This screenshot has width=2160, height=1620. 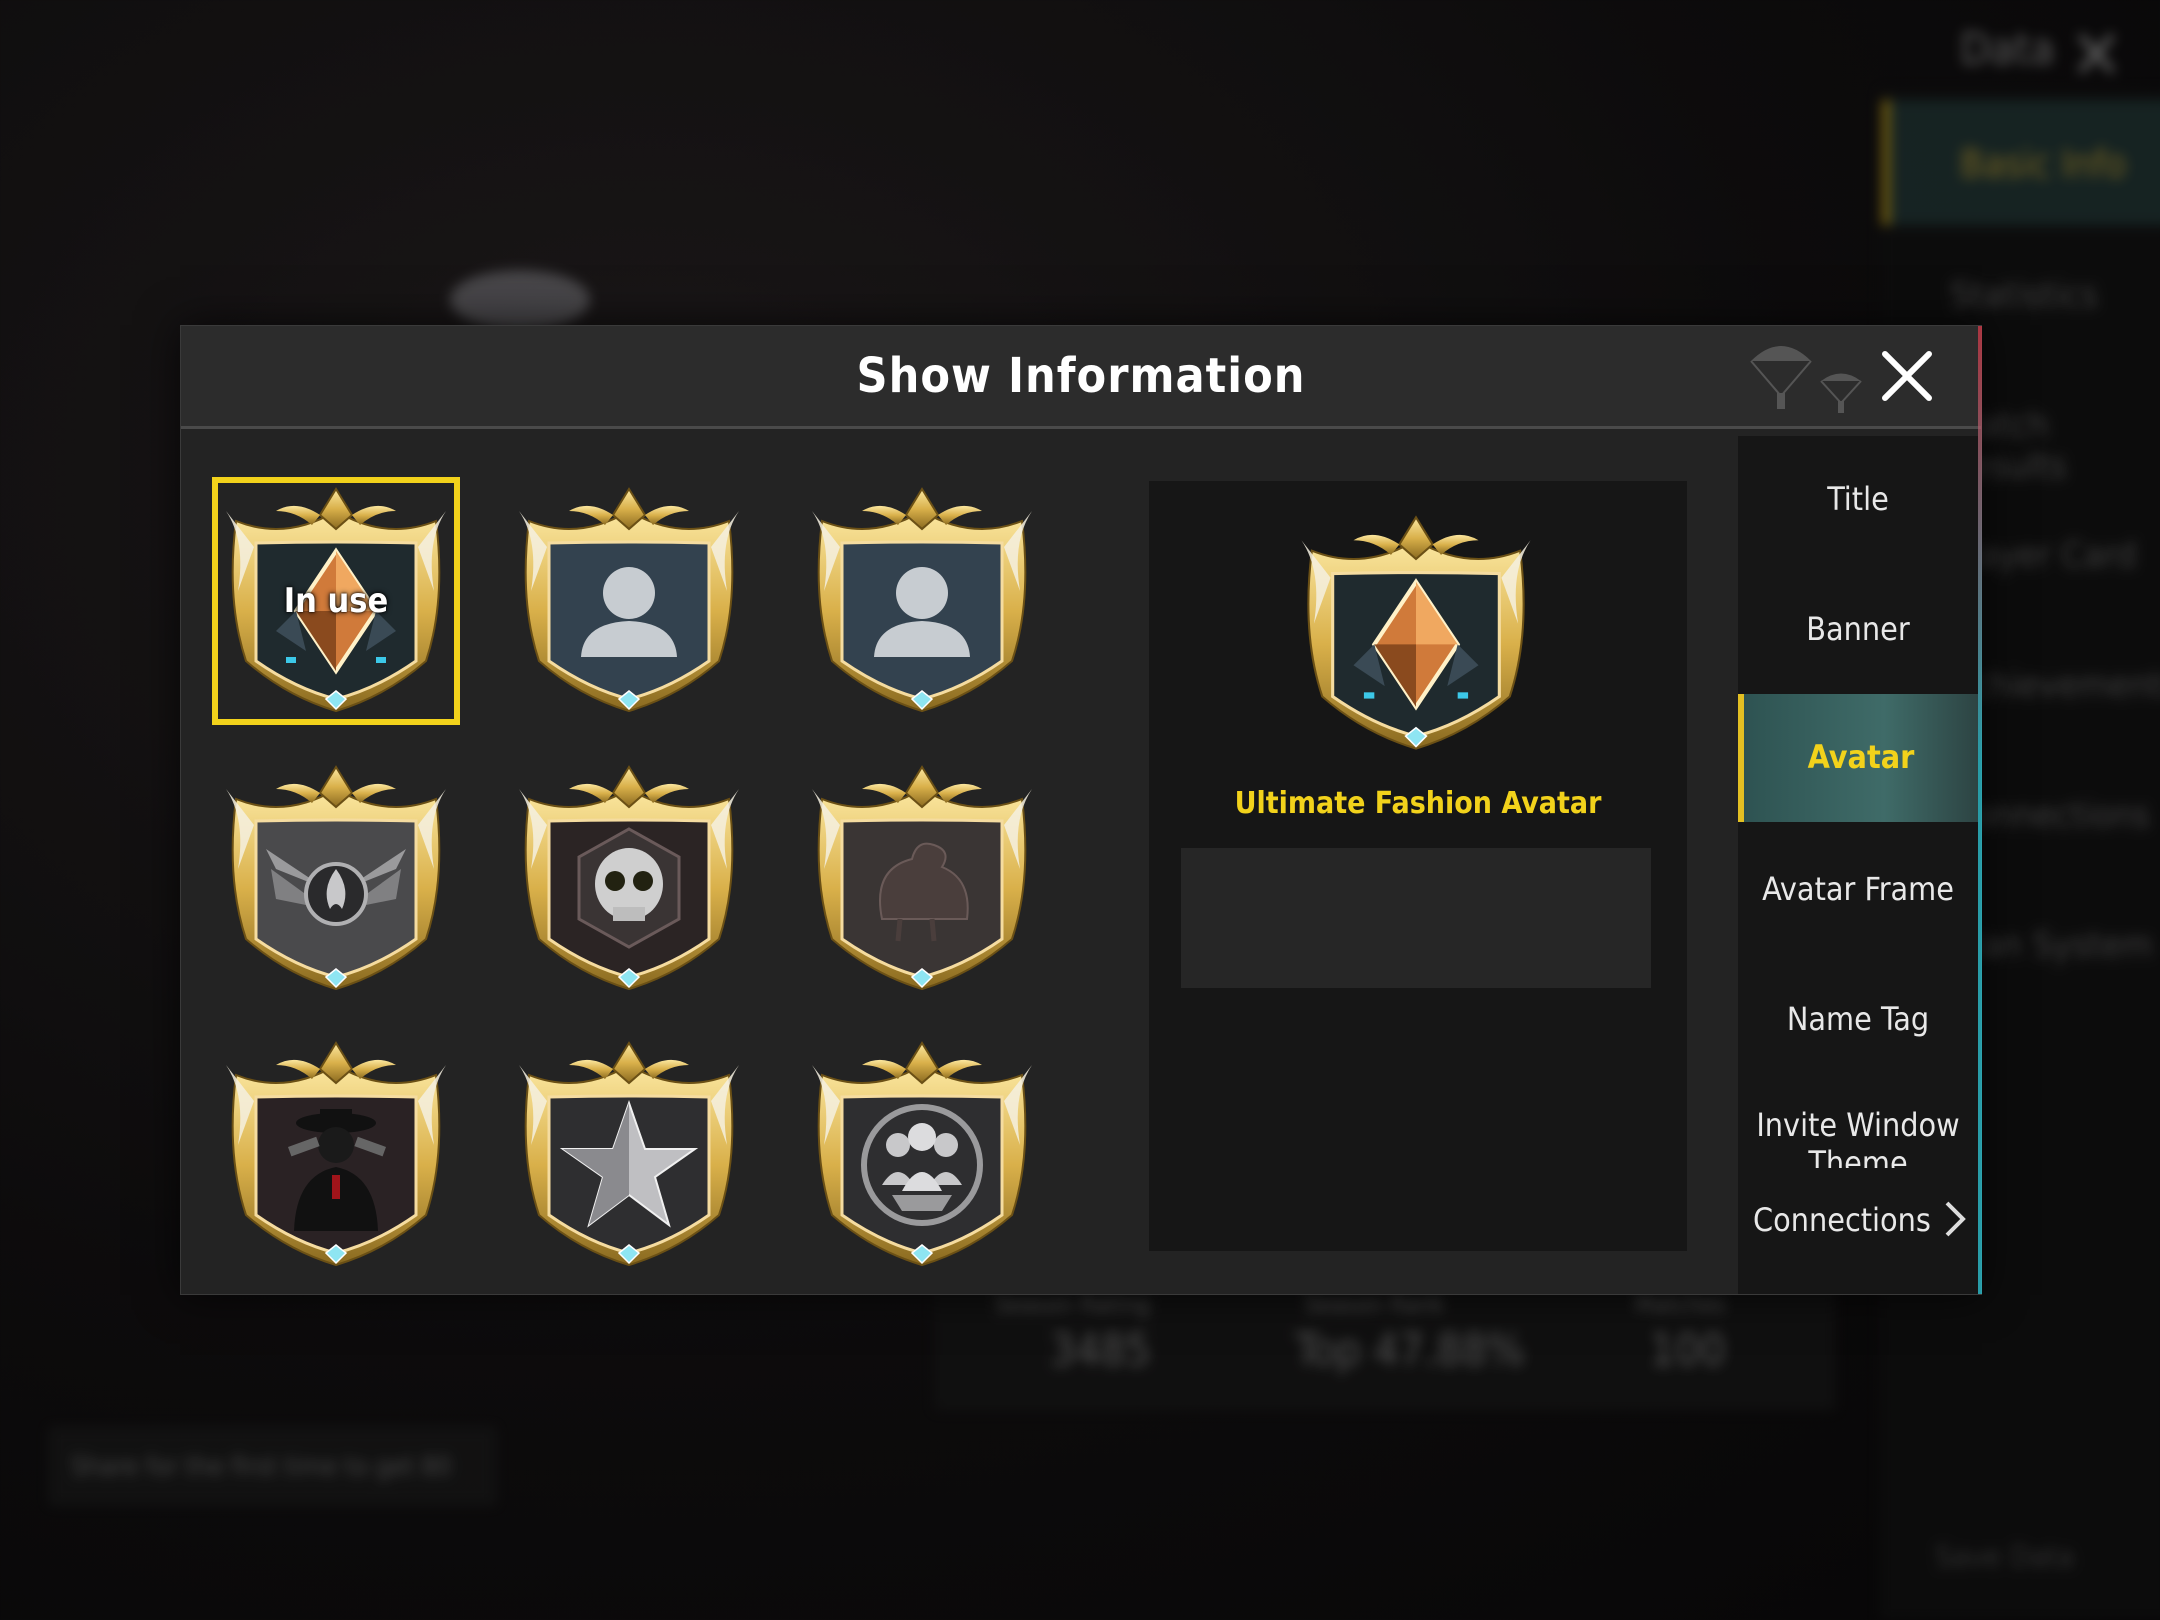 I want to click on tab-label: Invite Window Theme, so click(x=1858, y=1137).